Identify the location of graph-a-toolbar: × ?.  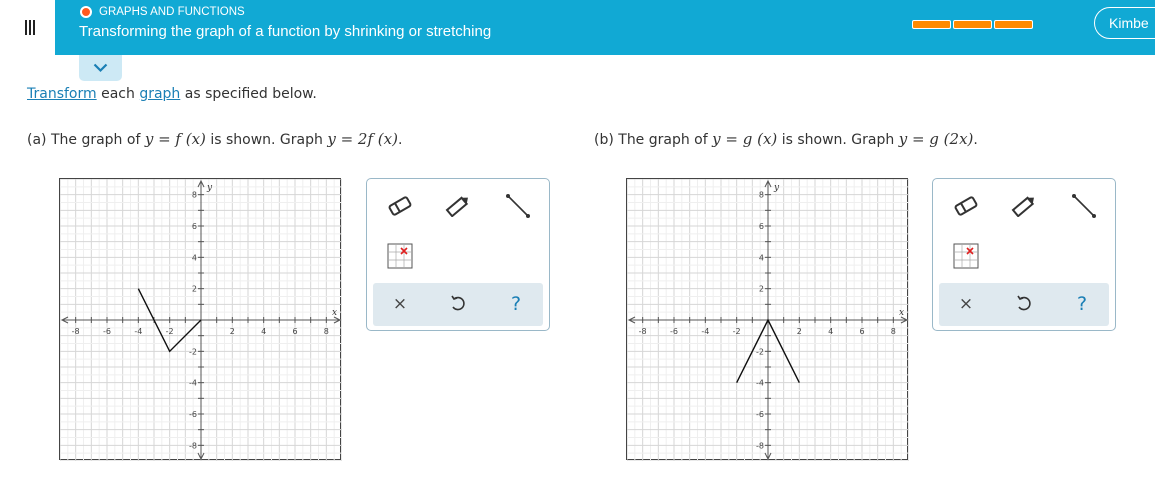
(458, 254).